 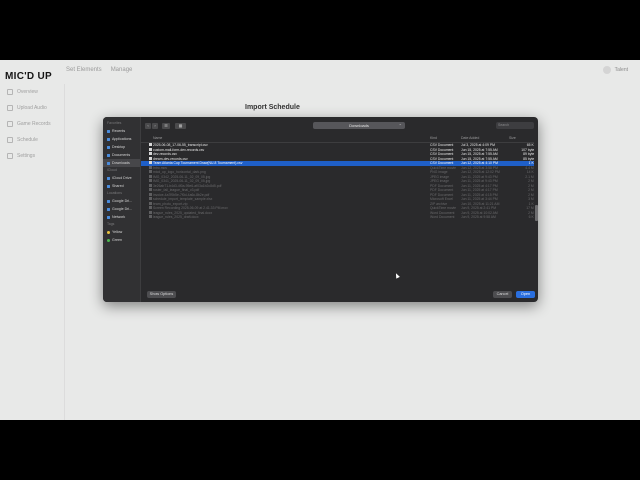 I want to click on sidebar-item-label: Overview, so click(x=27, y=92).